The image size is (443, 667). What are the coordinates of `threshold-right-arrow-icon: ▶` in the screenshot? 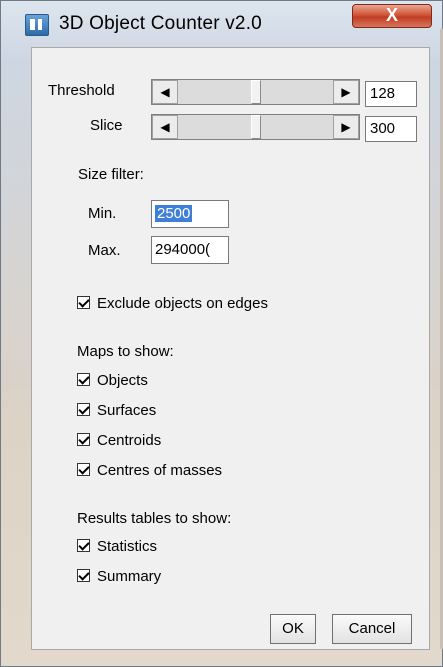 It's located at (346, 92).